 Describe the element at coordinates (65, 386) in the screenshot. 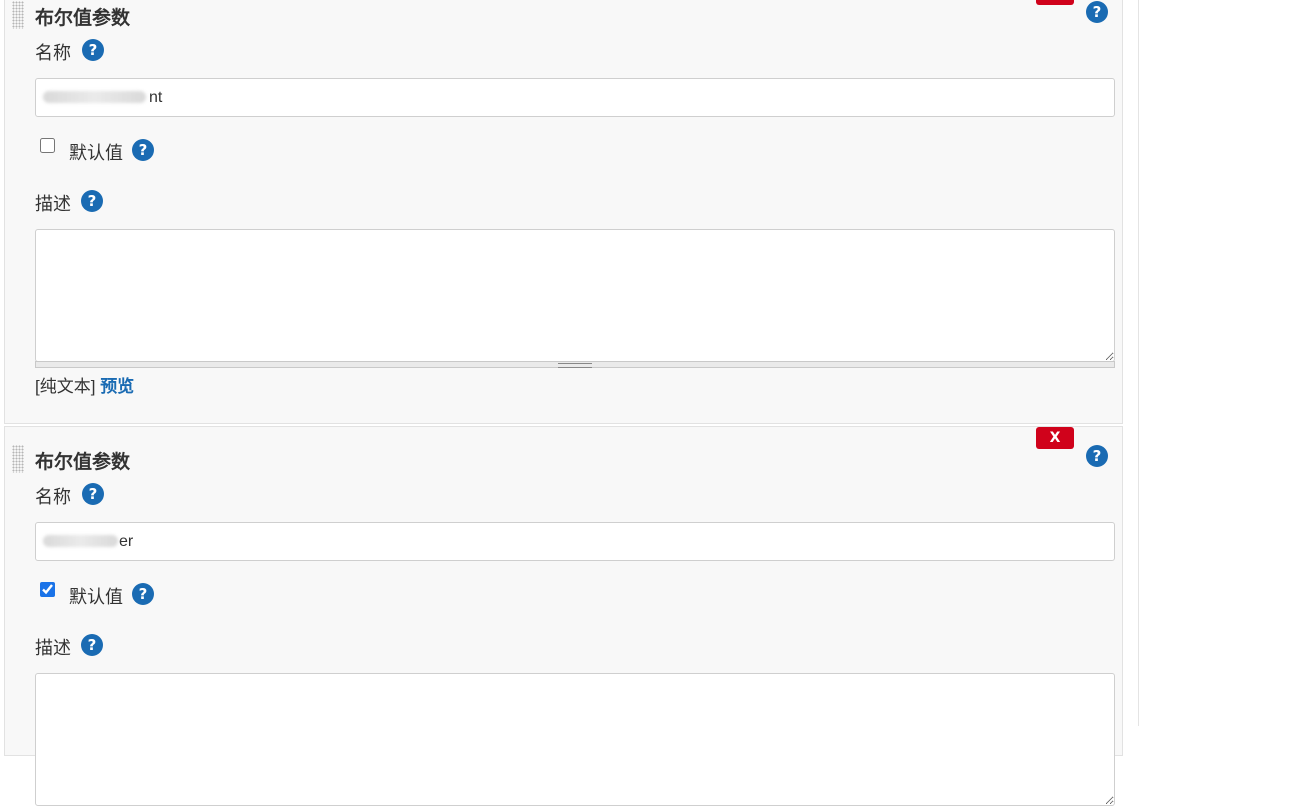

I see `plain-text-label: [纯文本]` at that location.